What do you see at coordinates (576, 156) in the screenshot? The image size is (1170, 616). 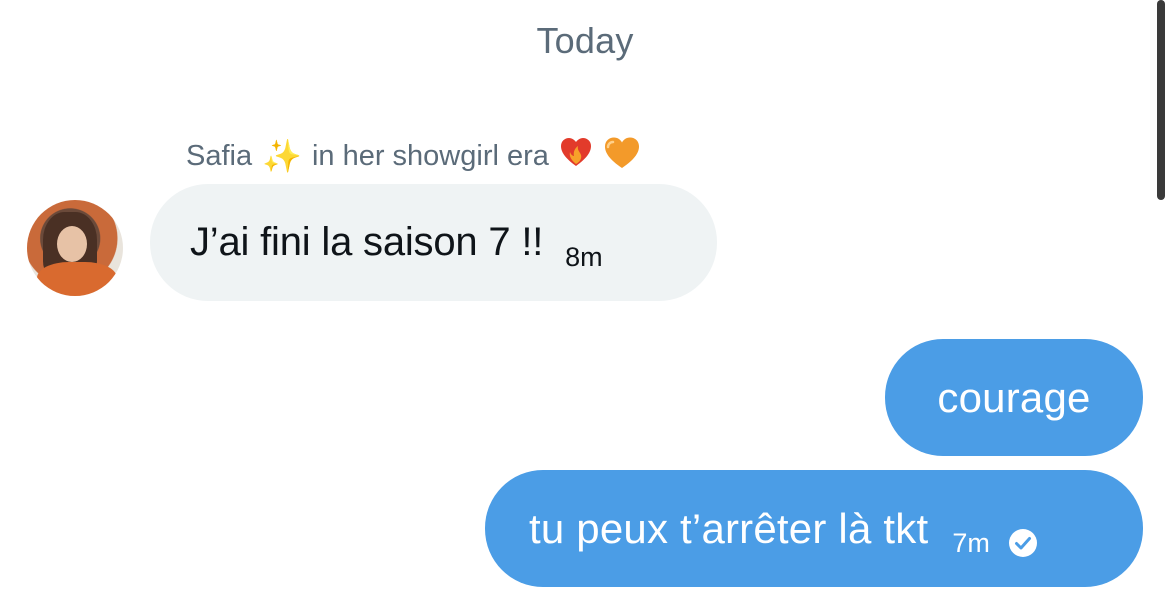 I see `heart-on-fire-icon` at bounding box center [576, 156].